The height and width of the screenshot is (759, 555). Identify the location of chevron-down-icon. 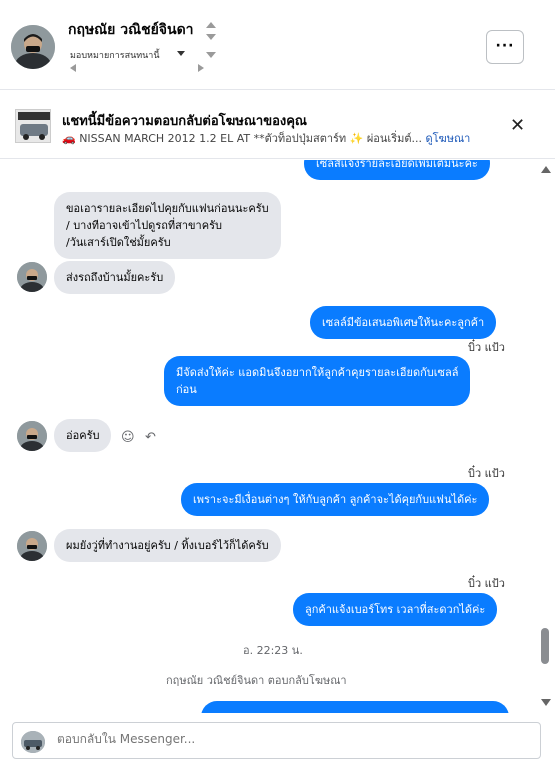
(181, 53).